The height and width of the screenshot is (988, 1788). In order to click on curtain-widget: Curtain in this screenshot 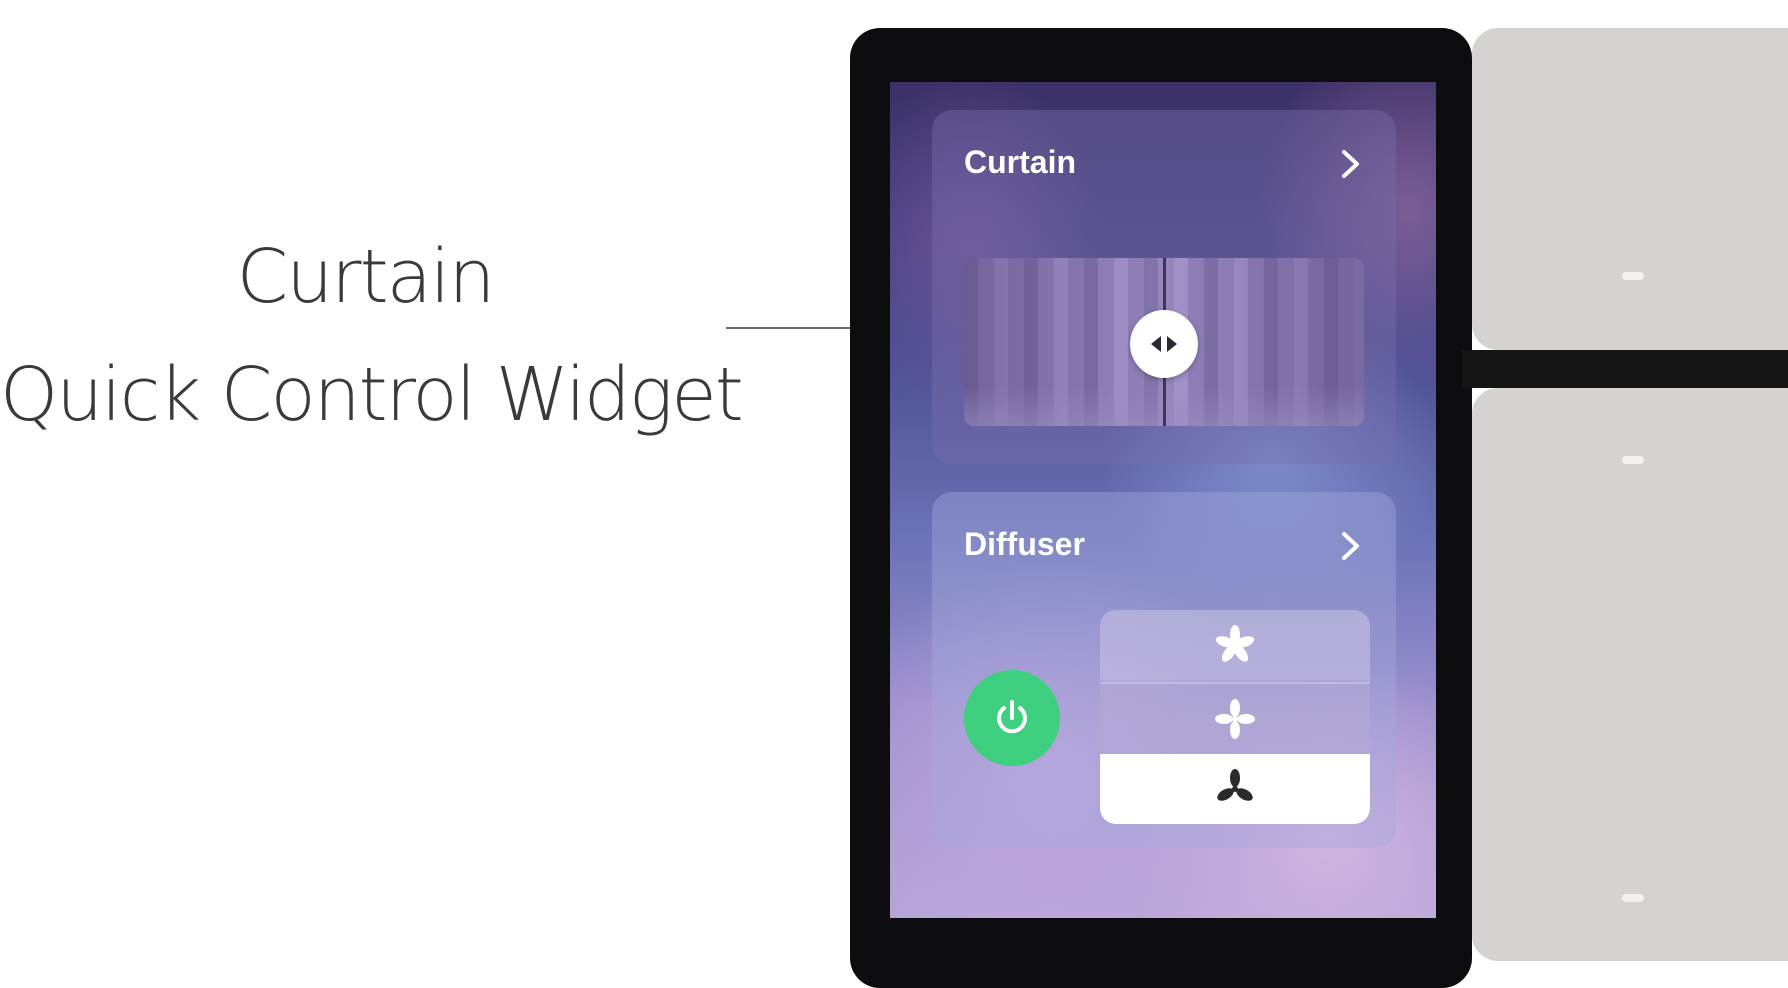, I will do `click(1164, 287)`.